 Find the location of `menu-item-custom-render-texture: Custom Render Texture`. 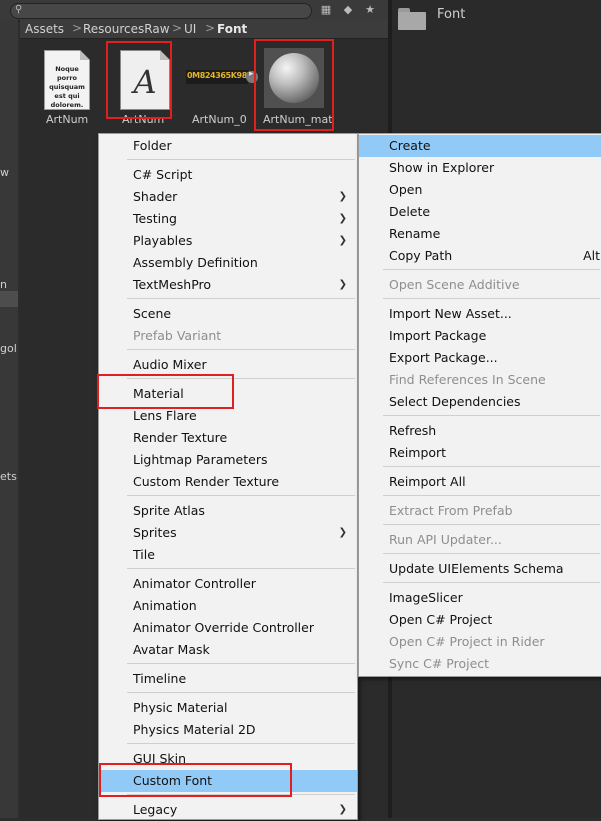

menu-item-custom-render-texture: Custom Render Texture is located at coordinates (228, 482).